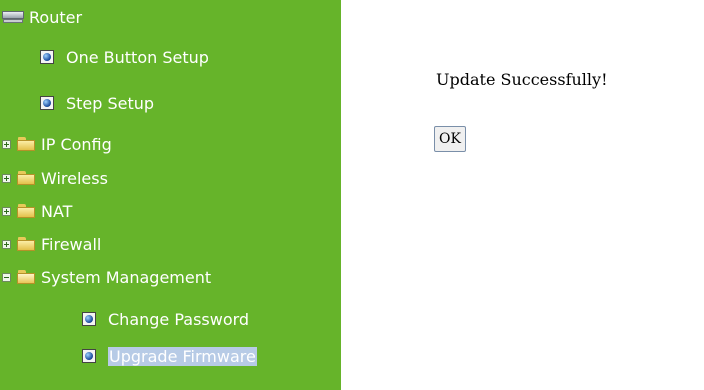 The height and width of the screenshot is (390, 704). What do you see at coordinates (126, 277) in the screenshot?
I see `tree-item-label: System Management` at bounding box center [126, 277].